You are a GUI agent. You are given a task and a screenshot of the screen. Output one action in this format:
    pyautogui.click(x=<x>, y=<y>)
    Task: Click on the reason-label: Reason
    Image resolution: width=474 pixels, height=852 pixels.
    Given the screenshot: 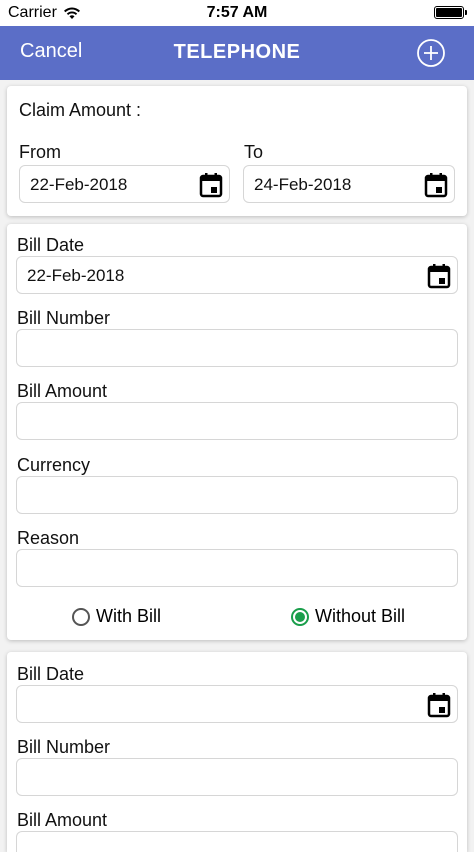 What is the action you would take?
    pyautogui.click(x=48, y=538)
    